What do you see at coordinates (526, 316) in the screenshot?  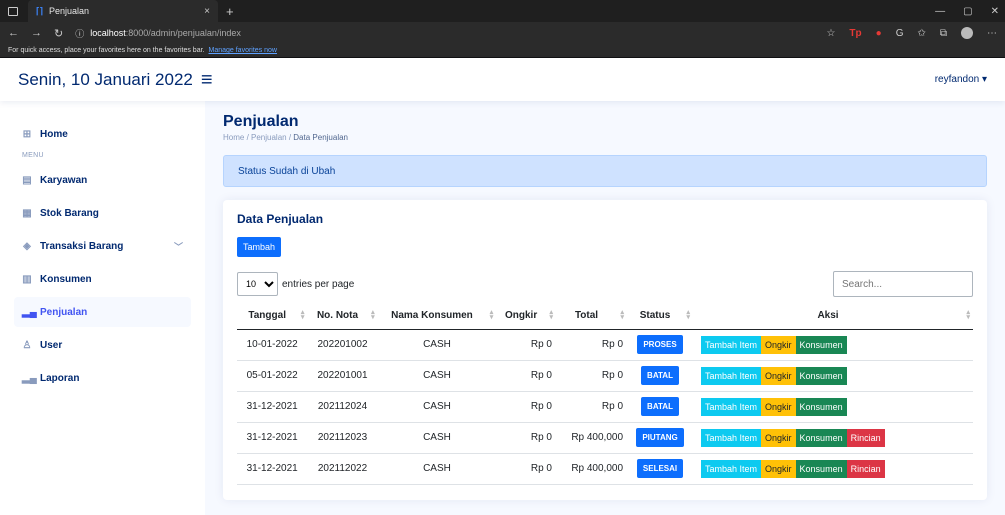 I see `th-ongkir: Ongkir ▴ ▾` at bounding box center [526, 316].